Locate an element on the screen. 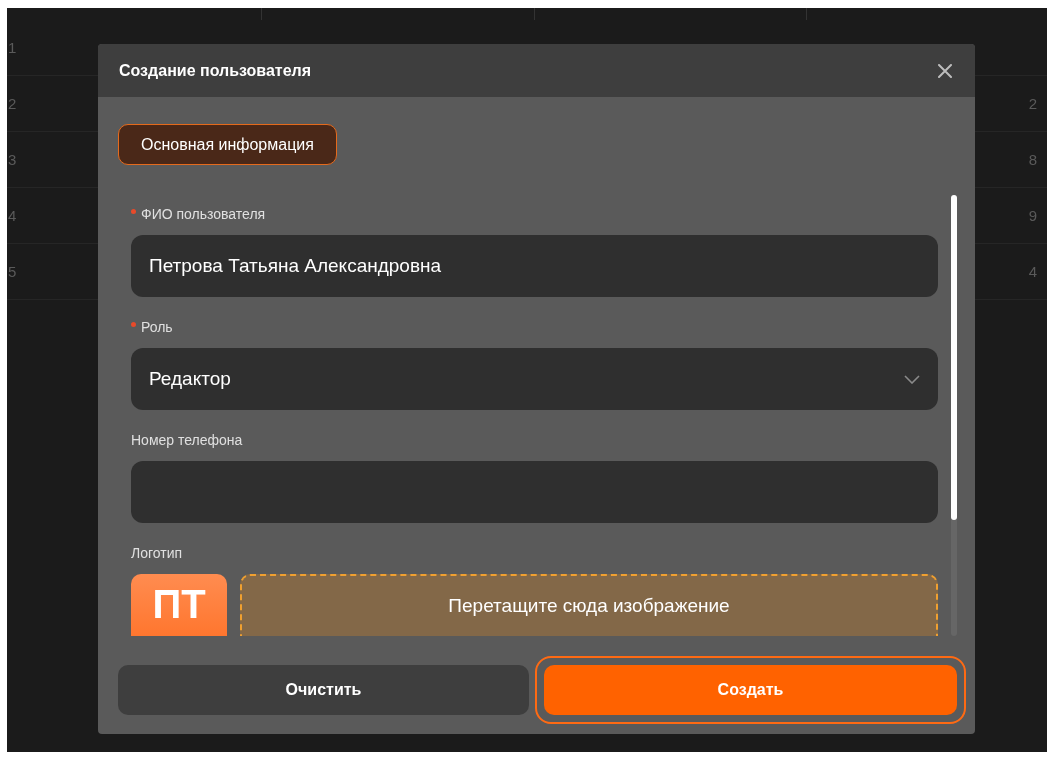  select-field: Редактор is located at coordinates (534, 379).